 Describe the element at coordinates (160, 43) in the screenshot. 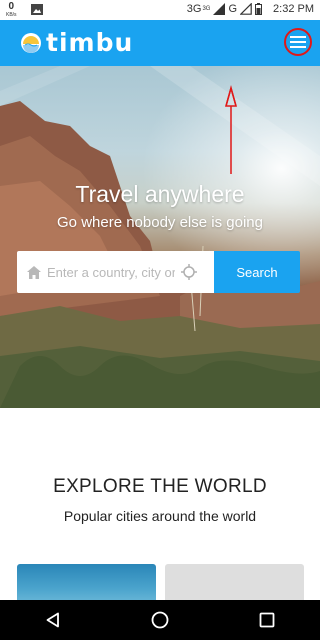

I see `app-header: timbu` at that location.